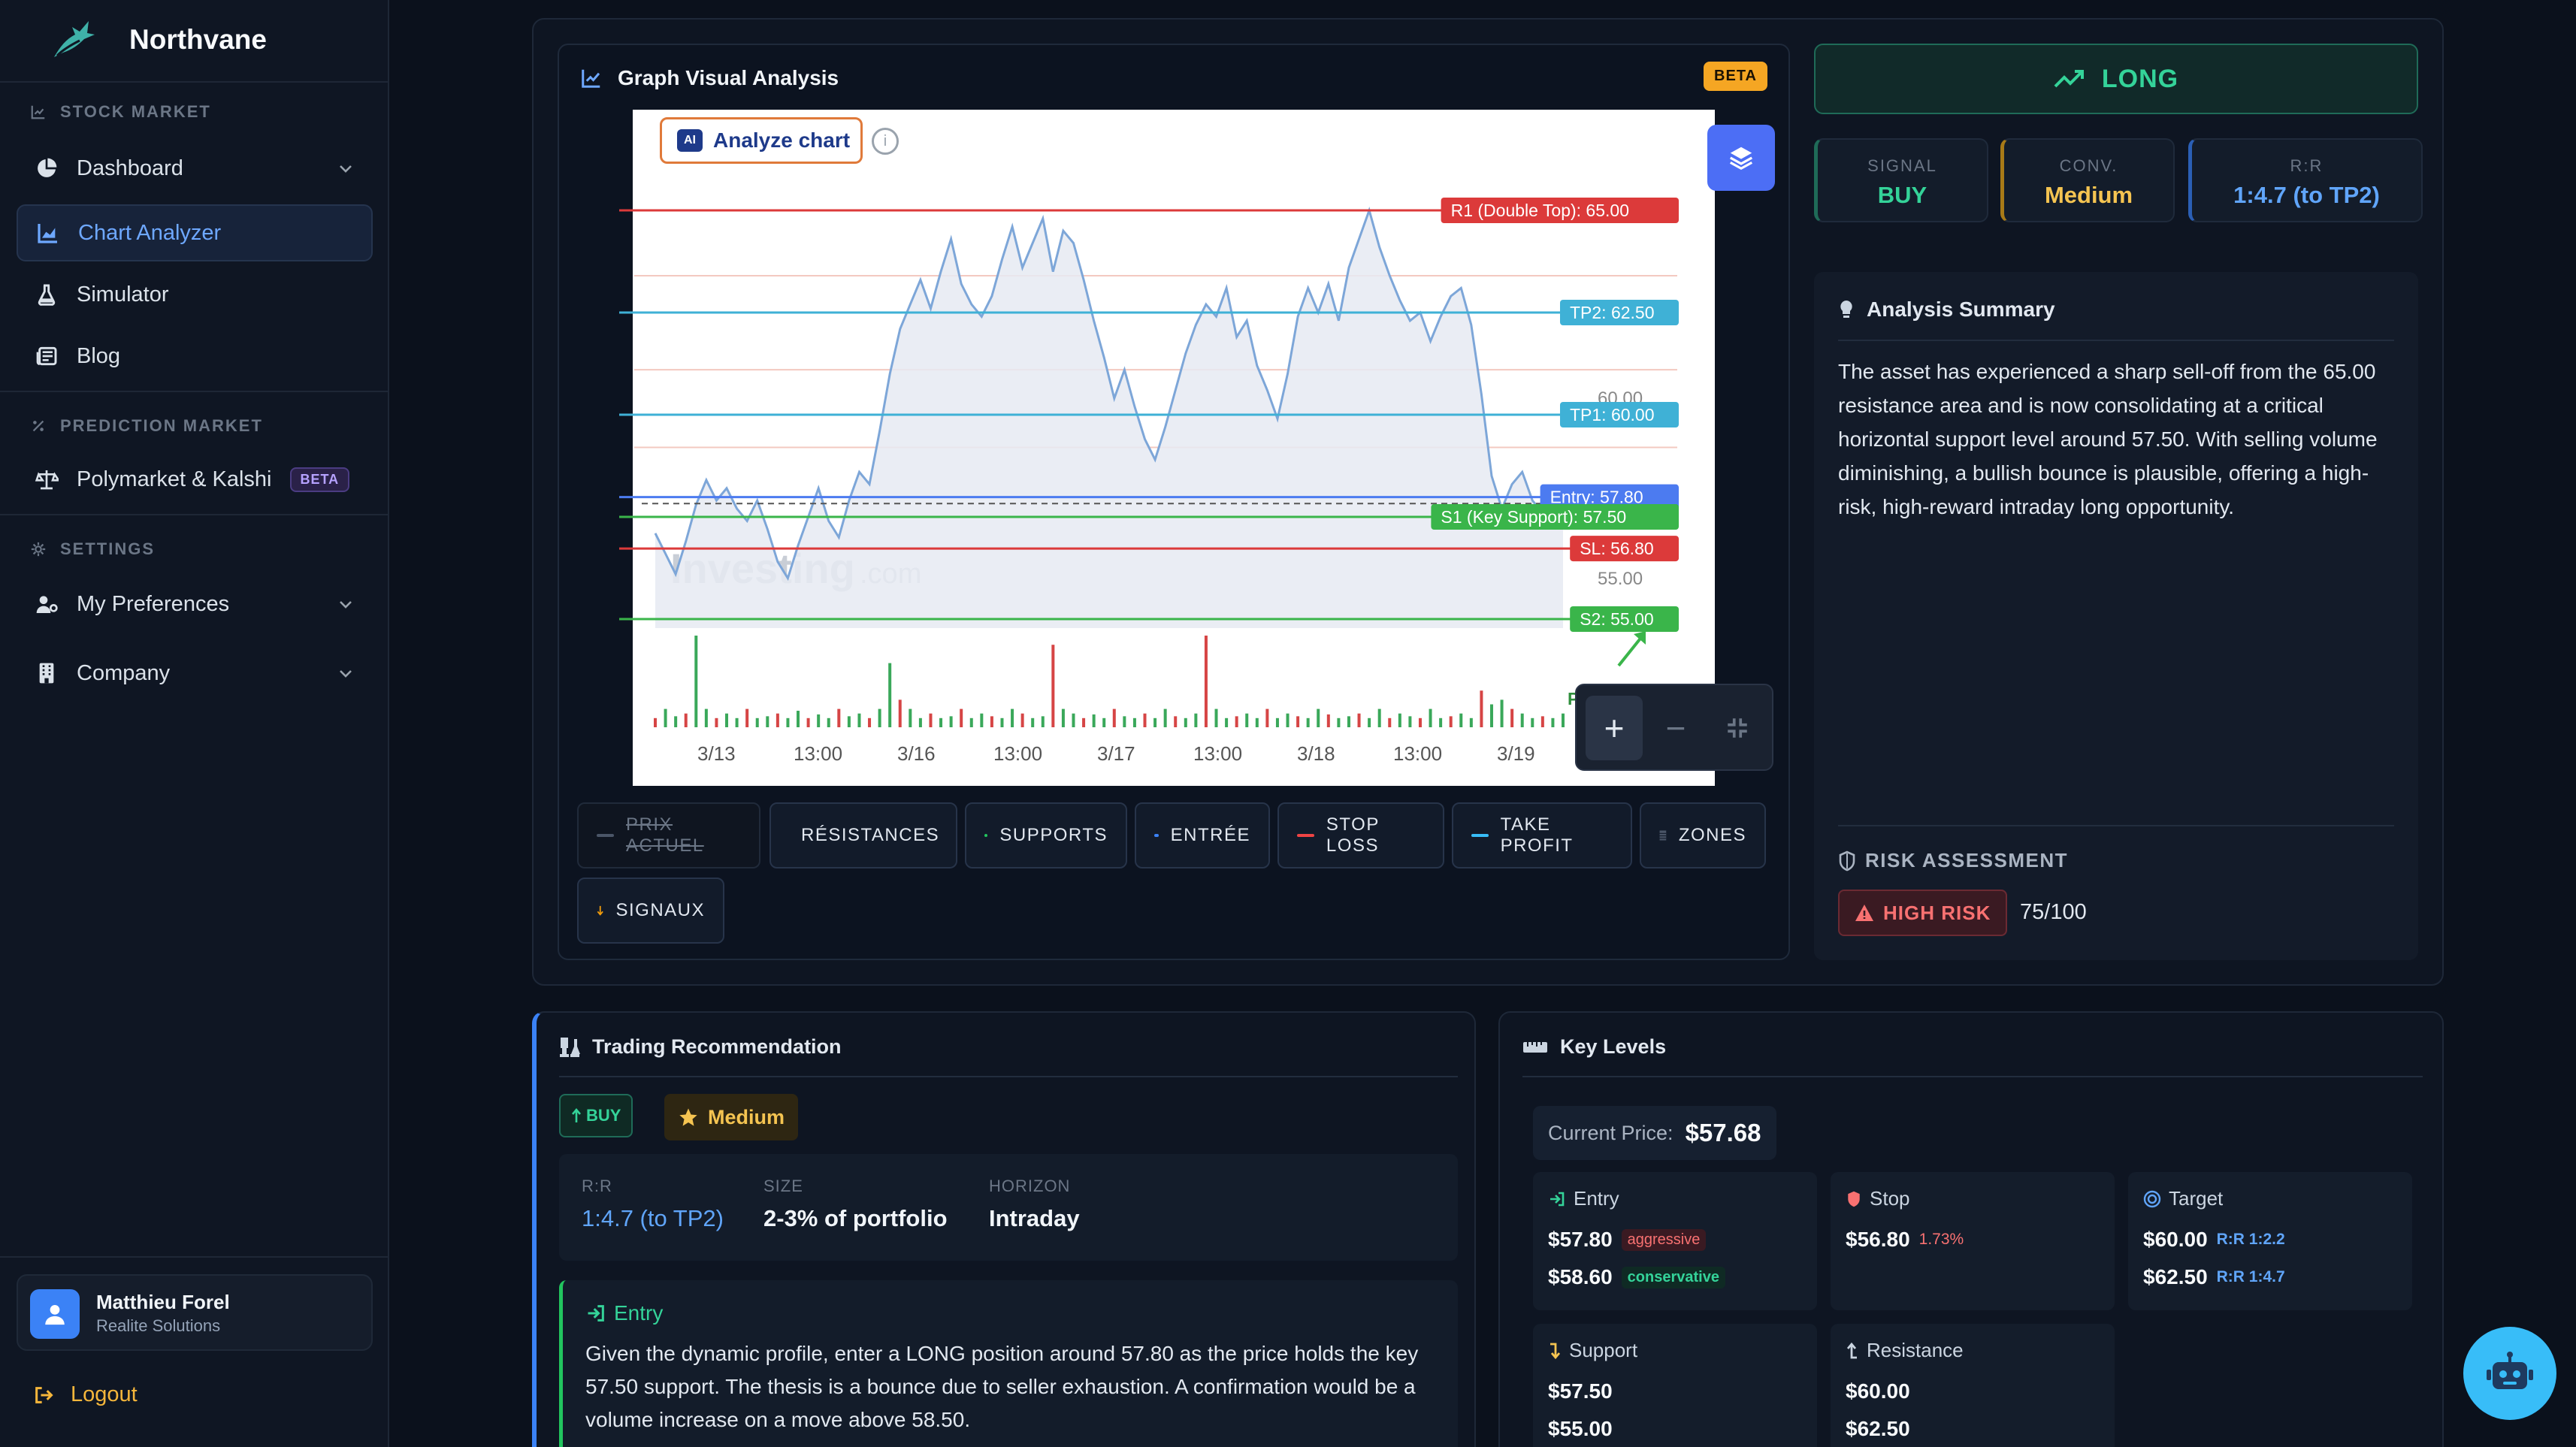  I want to click on shield-icon, so click(1847, 860).